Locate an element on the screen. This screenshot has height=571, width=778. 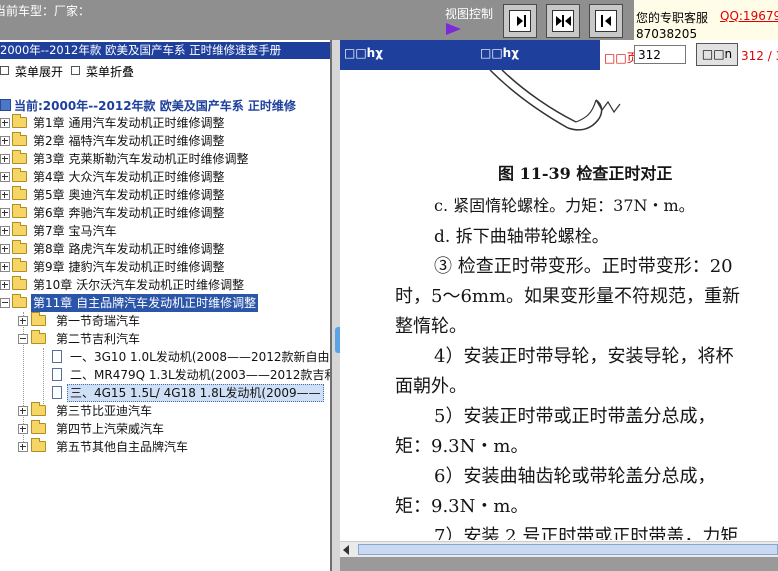
chapter-label: 第6章 奔驰汽车发动机正时维修调整 is located at coordinates (129, 213).